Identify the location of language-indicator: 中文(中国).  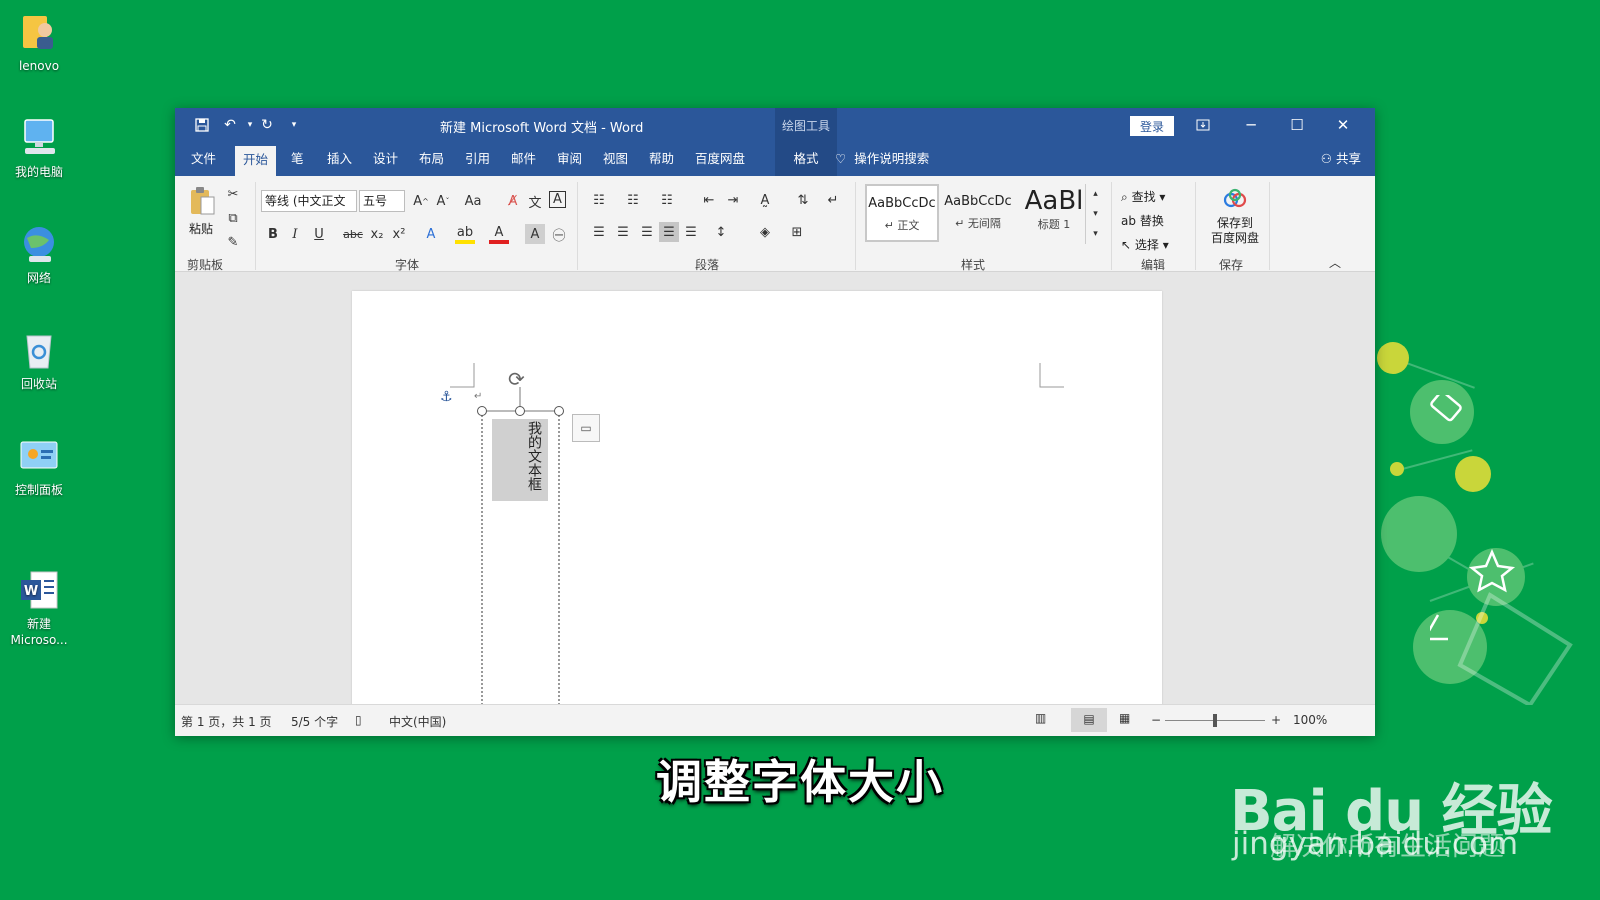
(417, 721).